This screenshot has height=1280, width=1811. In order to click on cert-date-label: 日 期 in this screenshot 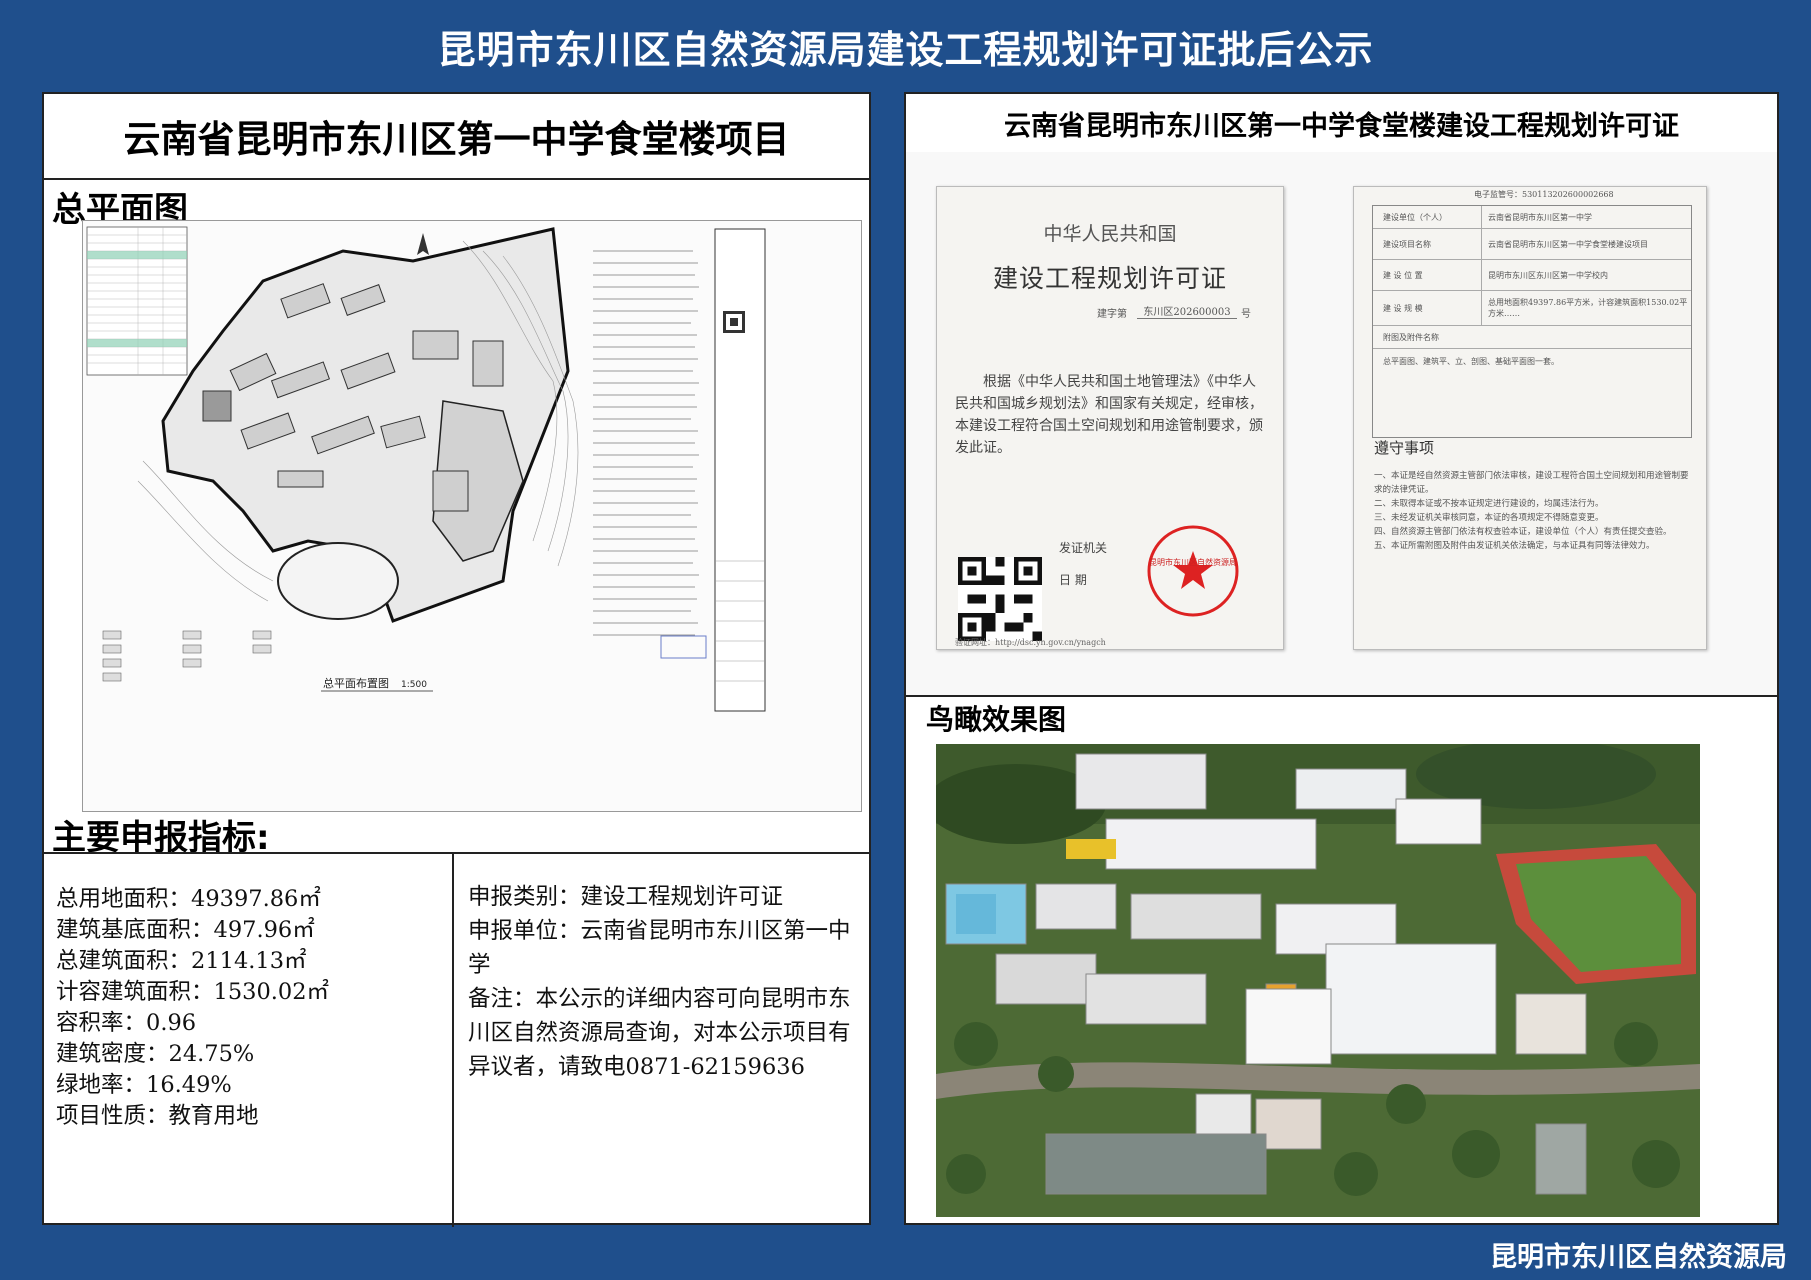, I will do `click(1073, 580)`.